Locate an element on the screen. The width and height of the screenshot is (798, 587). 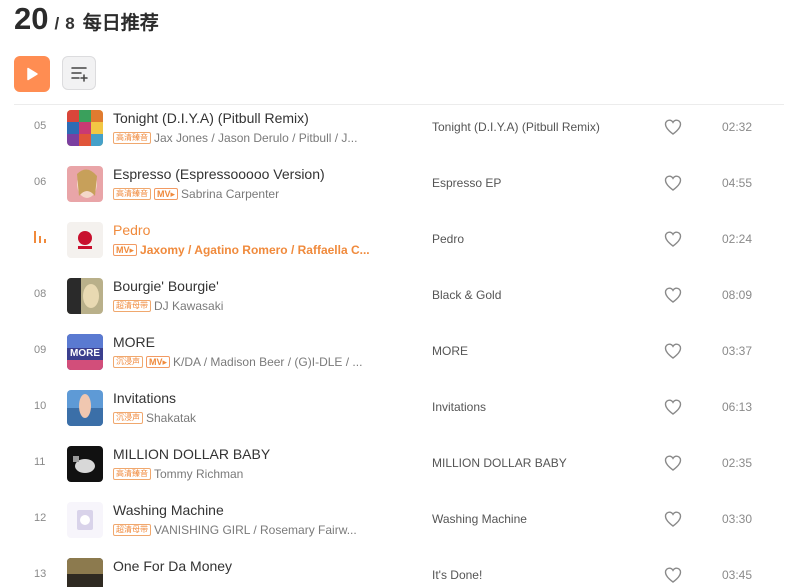
song-duration: 02:24 is located at coordinates (737, 239).